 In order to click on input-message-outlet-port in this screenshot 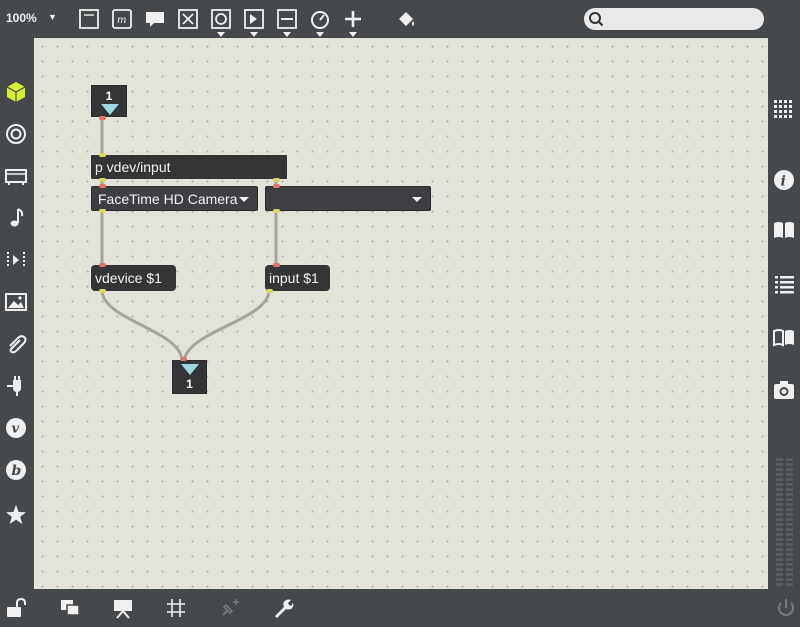, I will do `click(269, 291)`.